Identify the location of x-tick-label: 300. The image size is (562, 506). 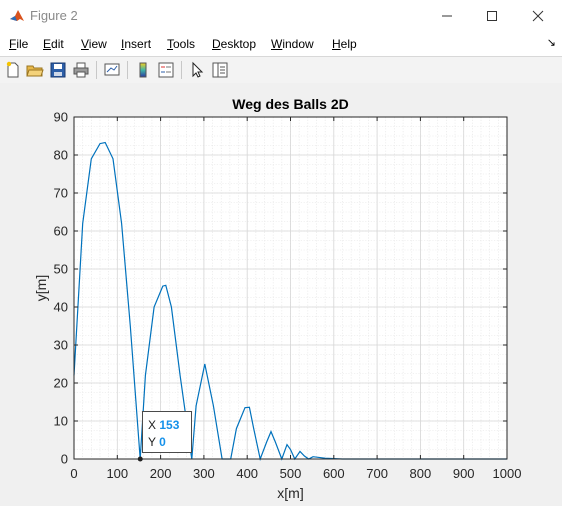
(204, 473).